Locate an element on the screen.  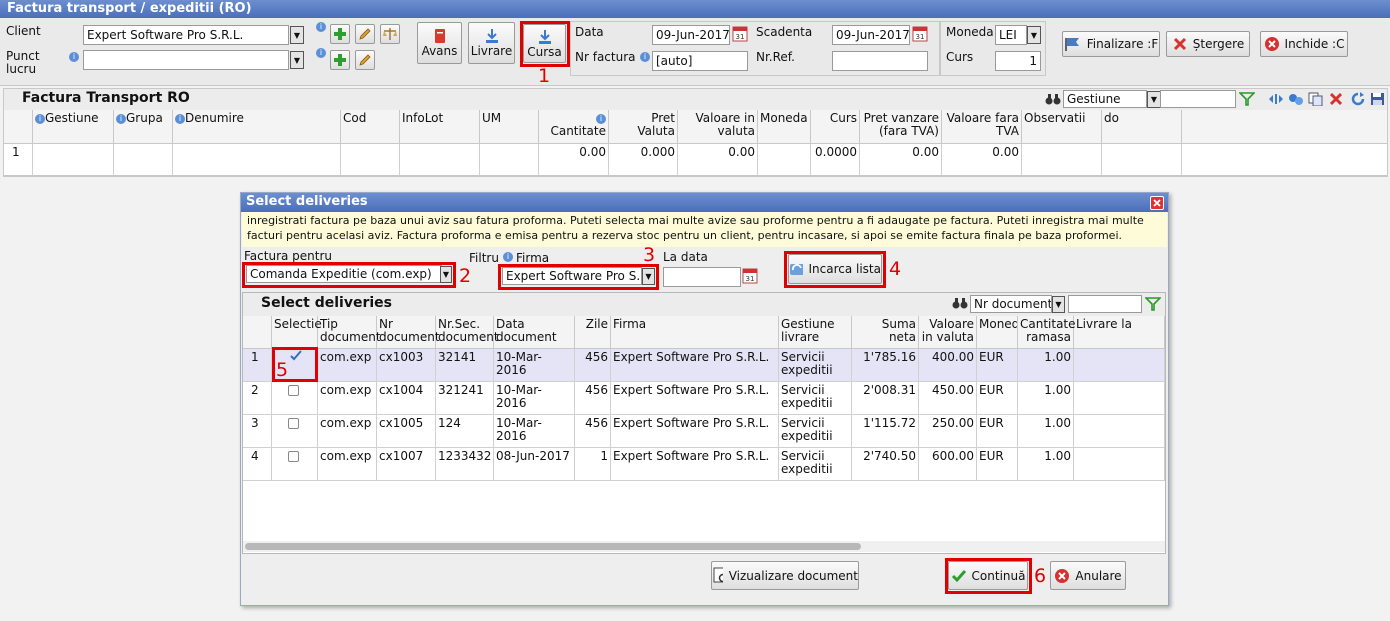
main-grid-search-input is located at coordinates (1198, 99).